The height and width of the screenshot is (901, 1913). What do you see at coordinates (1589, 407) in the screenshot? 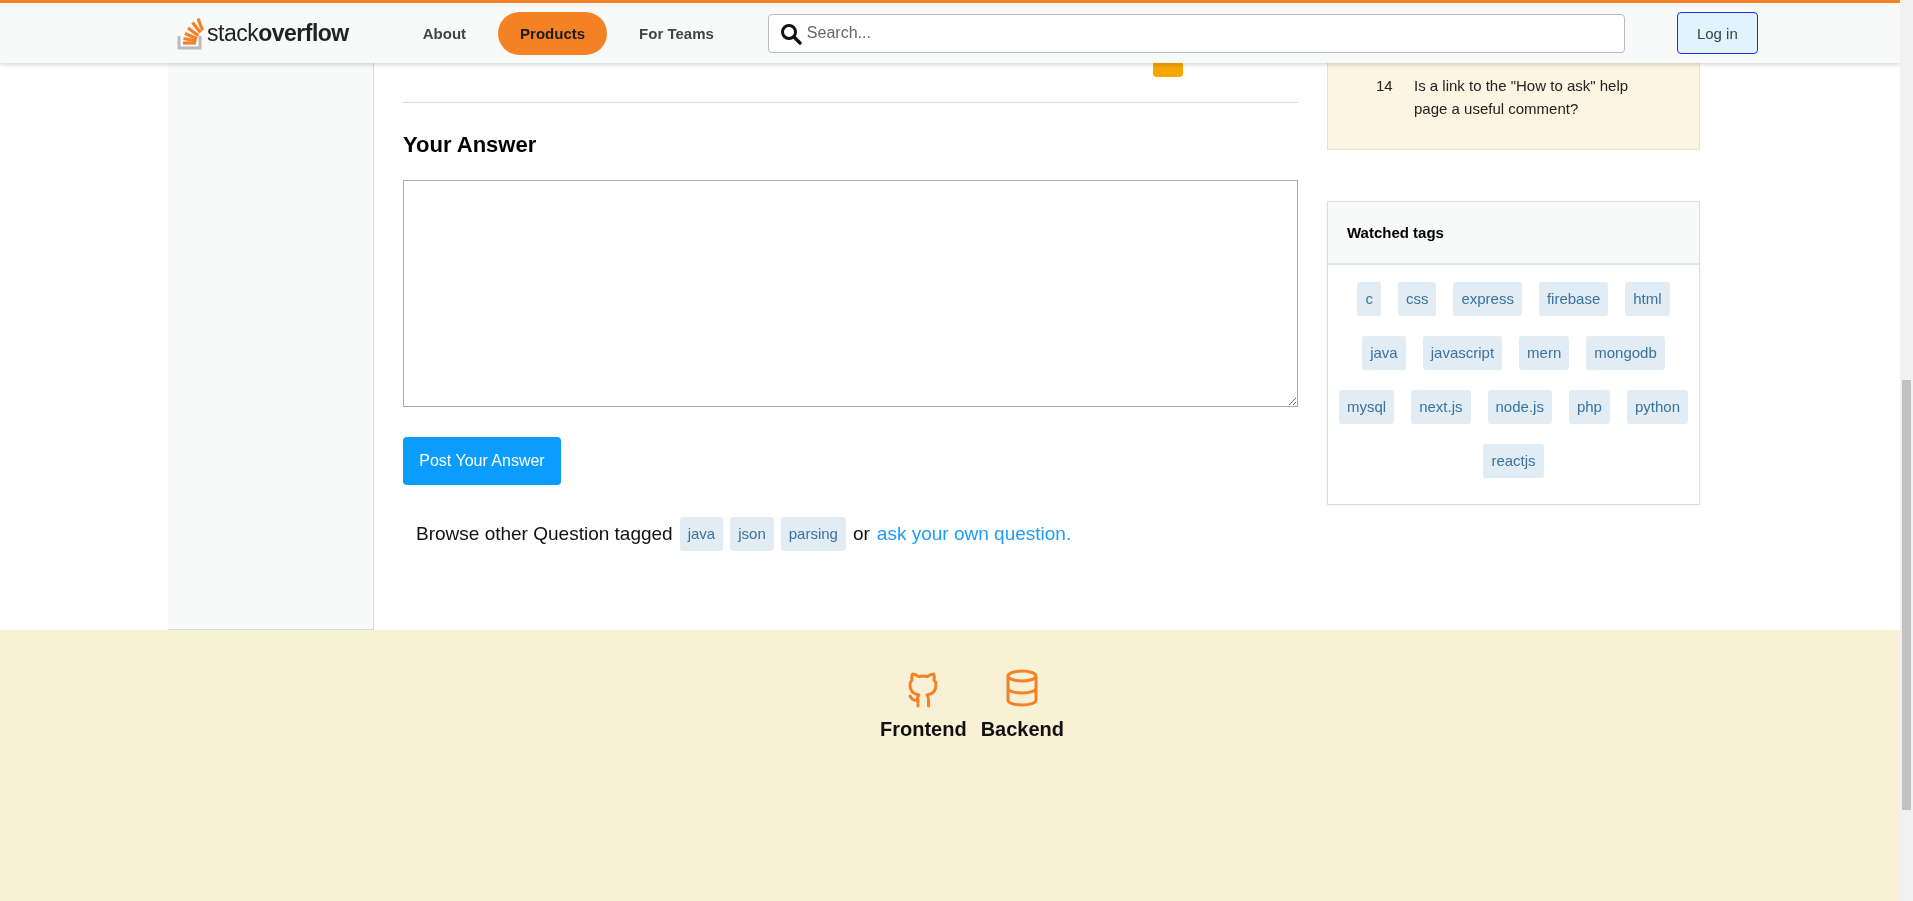
I see `tag: php` at bounding box center [1589, 407].